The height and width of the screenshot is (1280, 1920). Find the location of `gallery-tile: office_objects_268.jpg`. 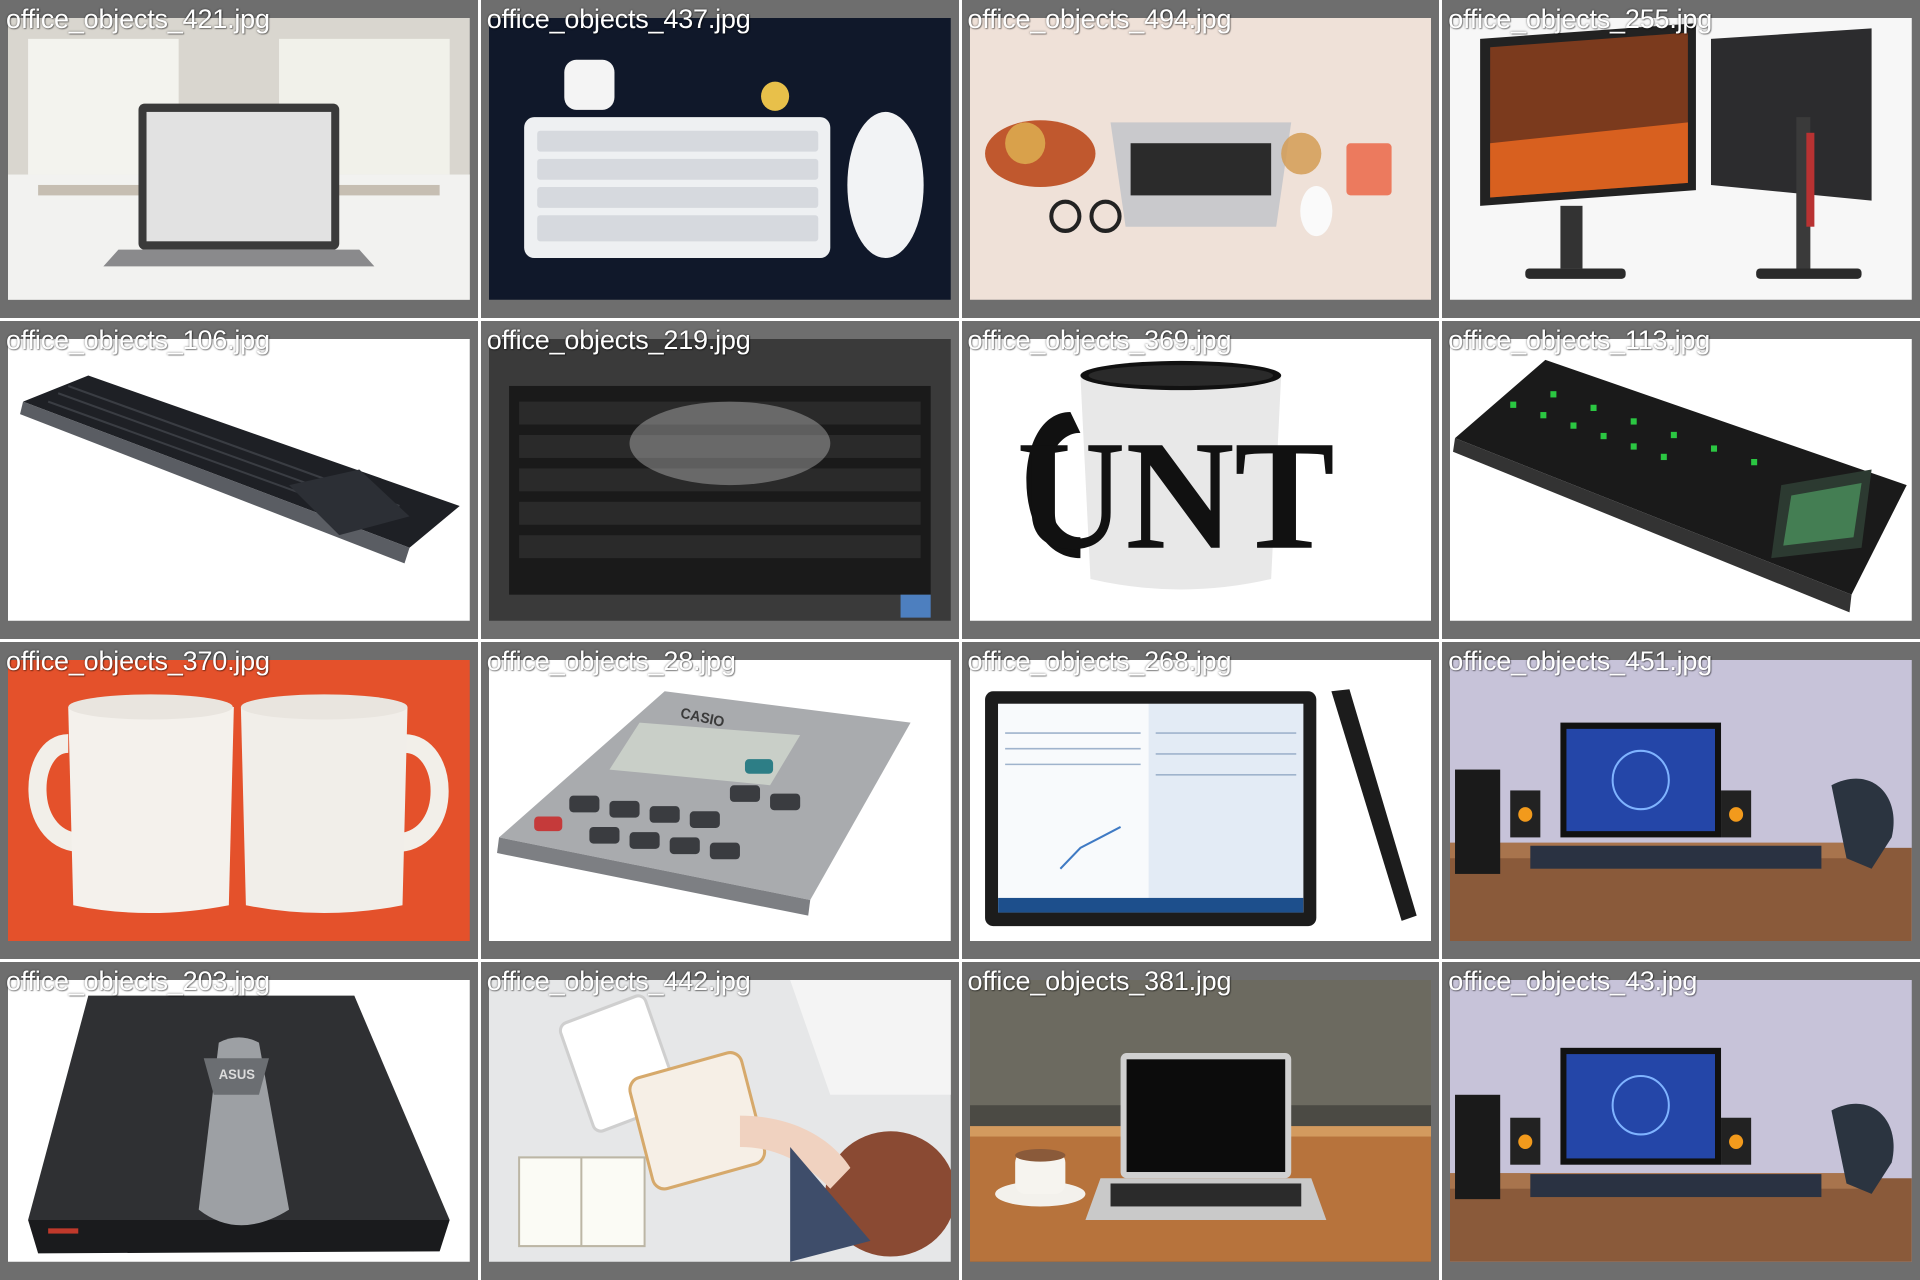

gallery-tile: office_objects_268.jpg is located at coordinates (1200, 800).